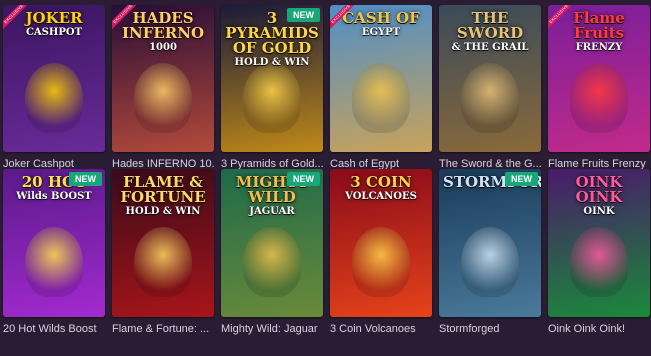  What do you see at coordinates (381, 329) in the screenshot?
I see `game-title: 3 Coin Volcanoes` at bounding box center [381, 329].